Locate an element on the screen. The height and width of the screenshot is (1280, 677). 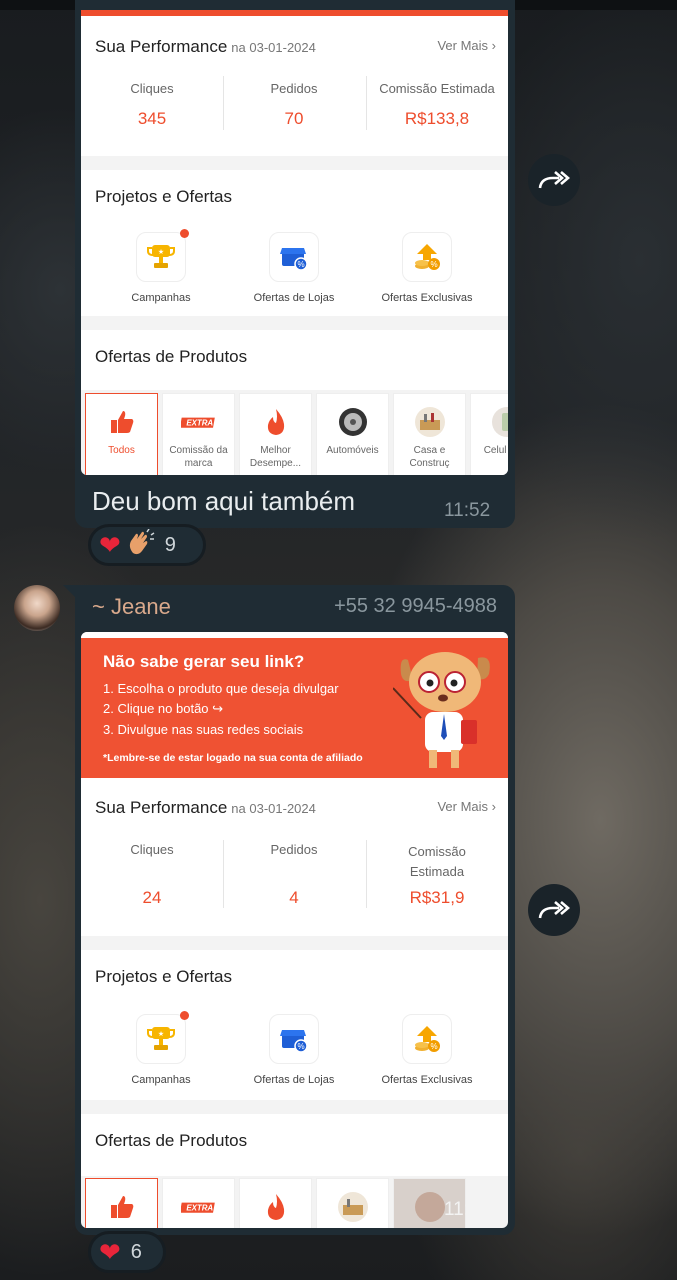
avatar is located at coordinates (37, 608).